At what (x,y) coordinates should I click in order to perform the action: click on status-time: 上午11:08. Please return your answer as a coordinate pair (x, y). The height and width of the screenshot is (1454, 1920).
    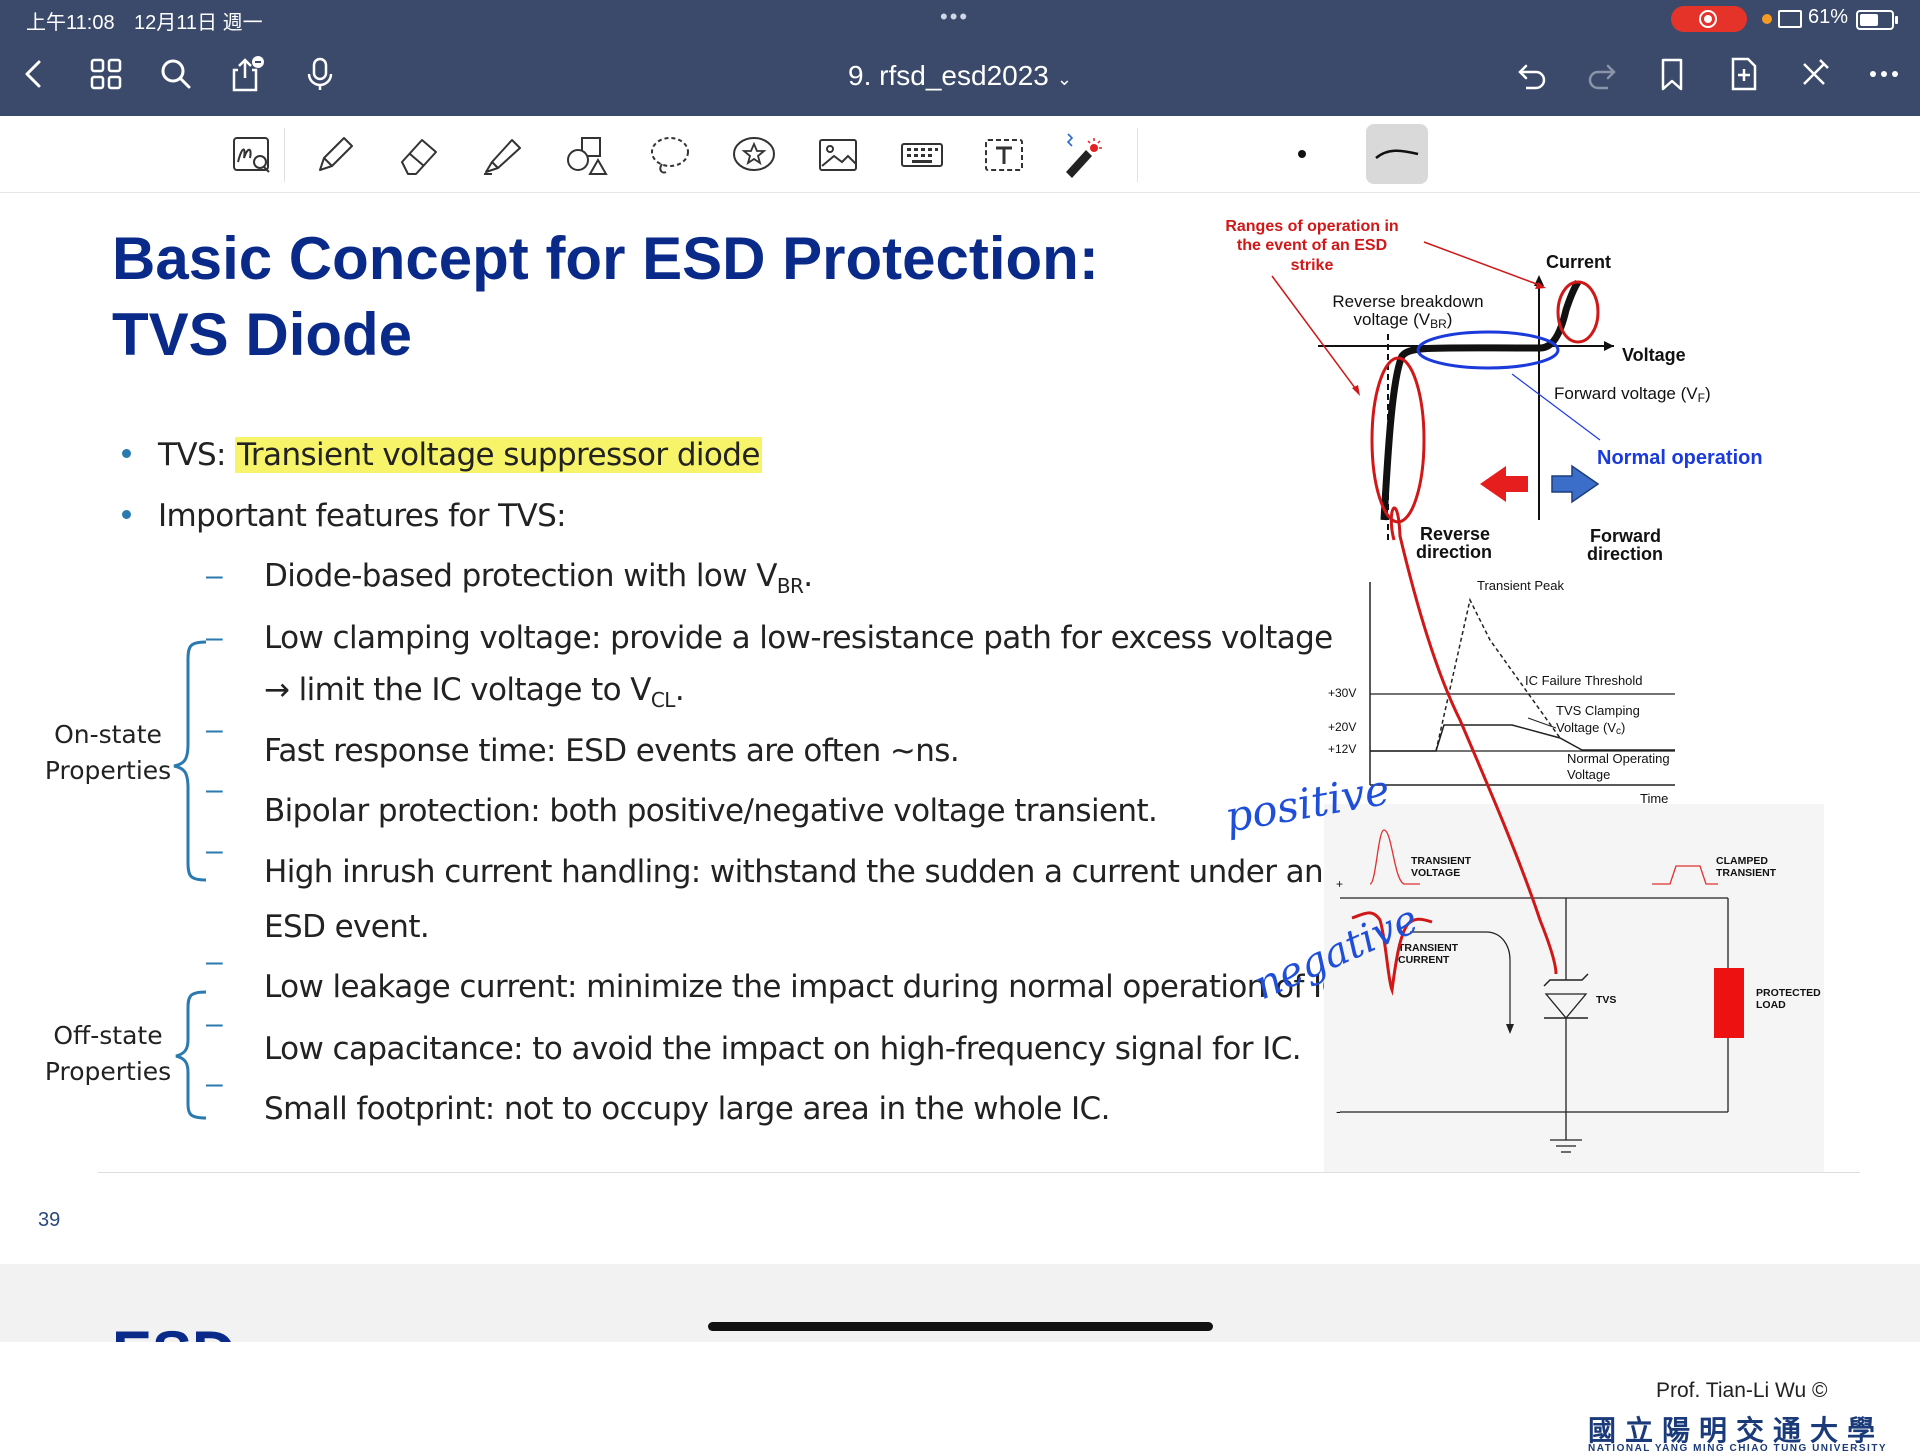
    Looking at the image, I should click on (70, 23).